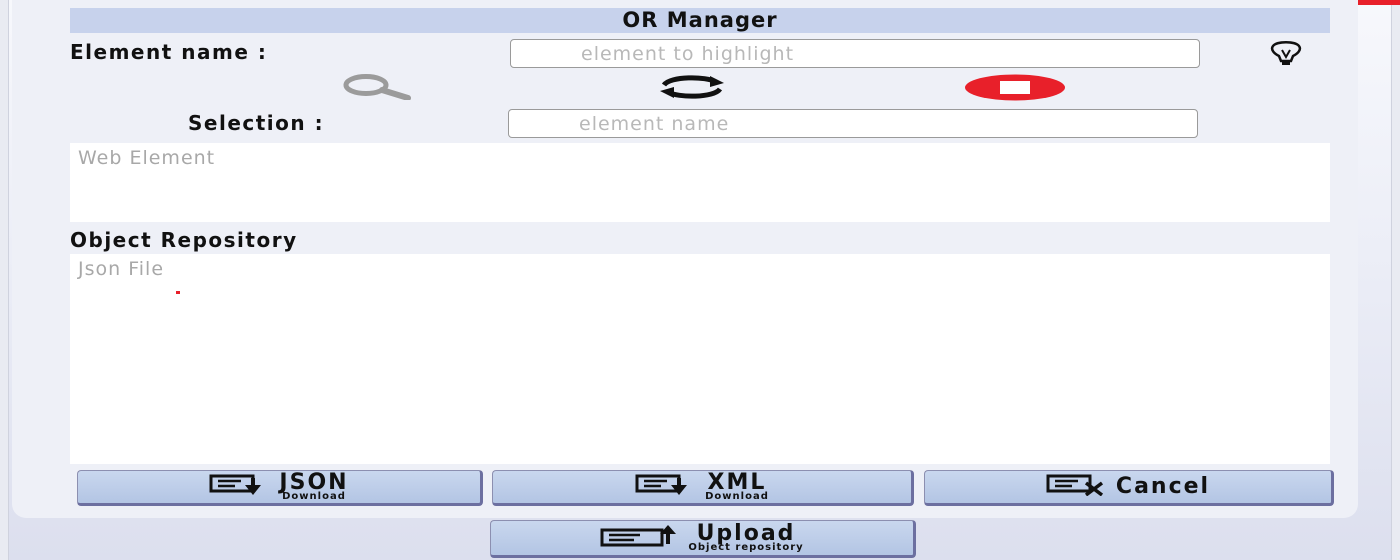  What do you see at coordinates (1077, 487) in the screenshot?
I see `clear-icon` at bounding box center [1077, 487].